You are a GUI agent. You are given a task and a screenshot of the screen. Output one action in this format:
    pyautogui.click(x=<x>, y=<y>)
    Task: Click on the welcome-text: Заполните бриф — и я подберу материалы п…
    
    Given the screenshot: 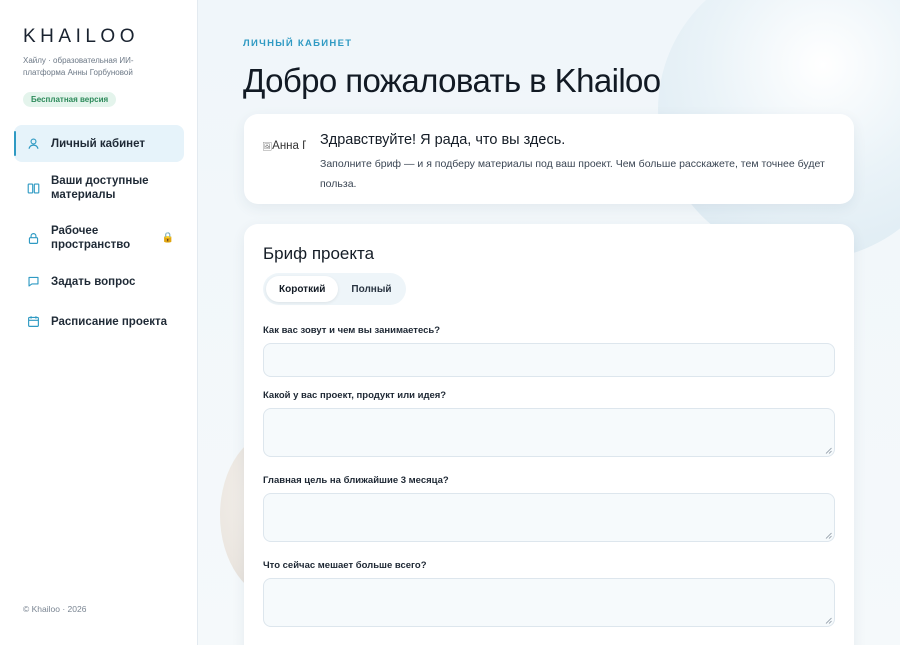 What is the action you would take?
    pyautogui.click(x=572, y=174)
    